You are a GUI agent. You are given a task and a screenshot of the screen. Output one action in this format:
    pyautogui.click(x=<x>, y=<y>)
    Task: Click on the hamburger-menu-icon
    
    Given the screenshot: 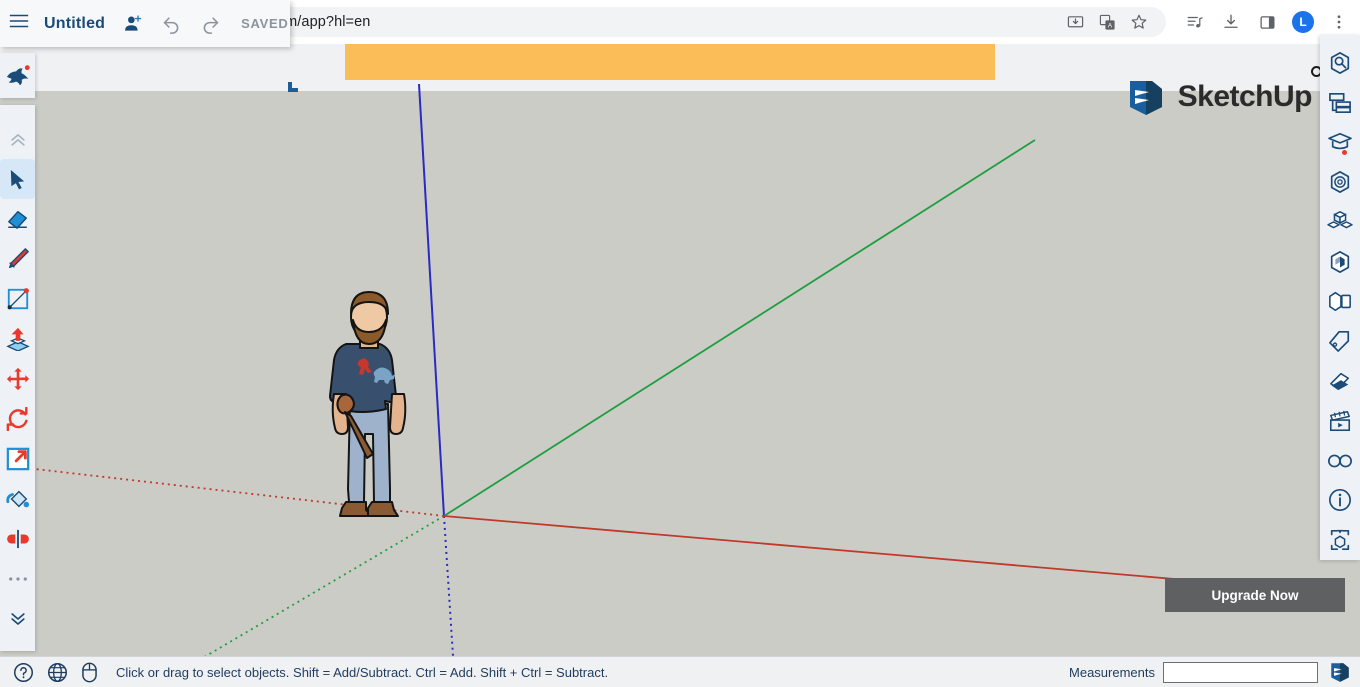 What is the action you would take?
    pyautogui.click(x=19, y=23)
    